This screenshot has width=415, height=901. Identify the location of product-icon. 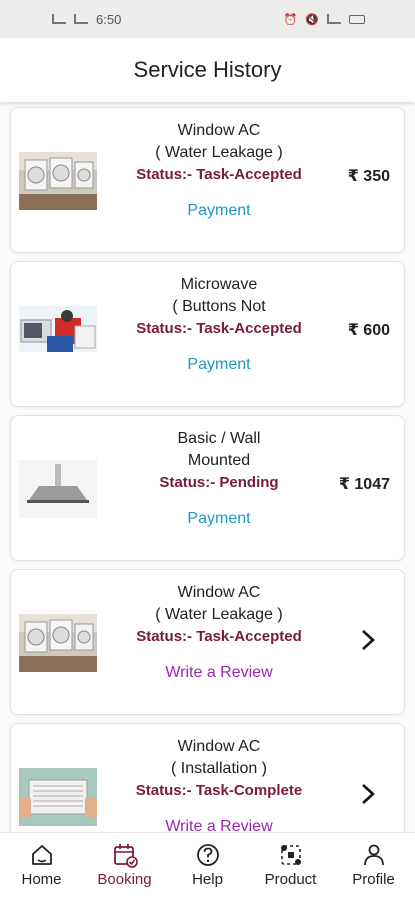
(290, 855).